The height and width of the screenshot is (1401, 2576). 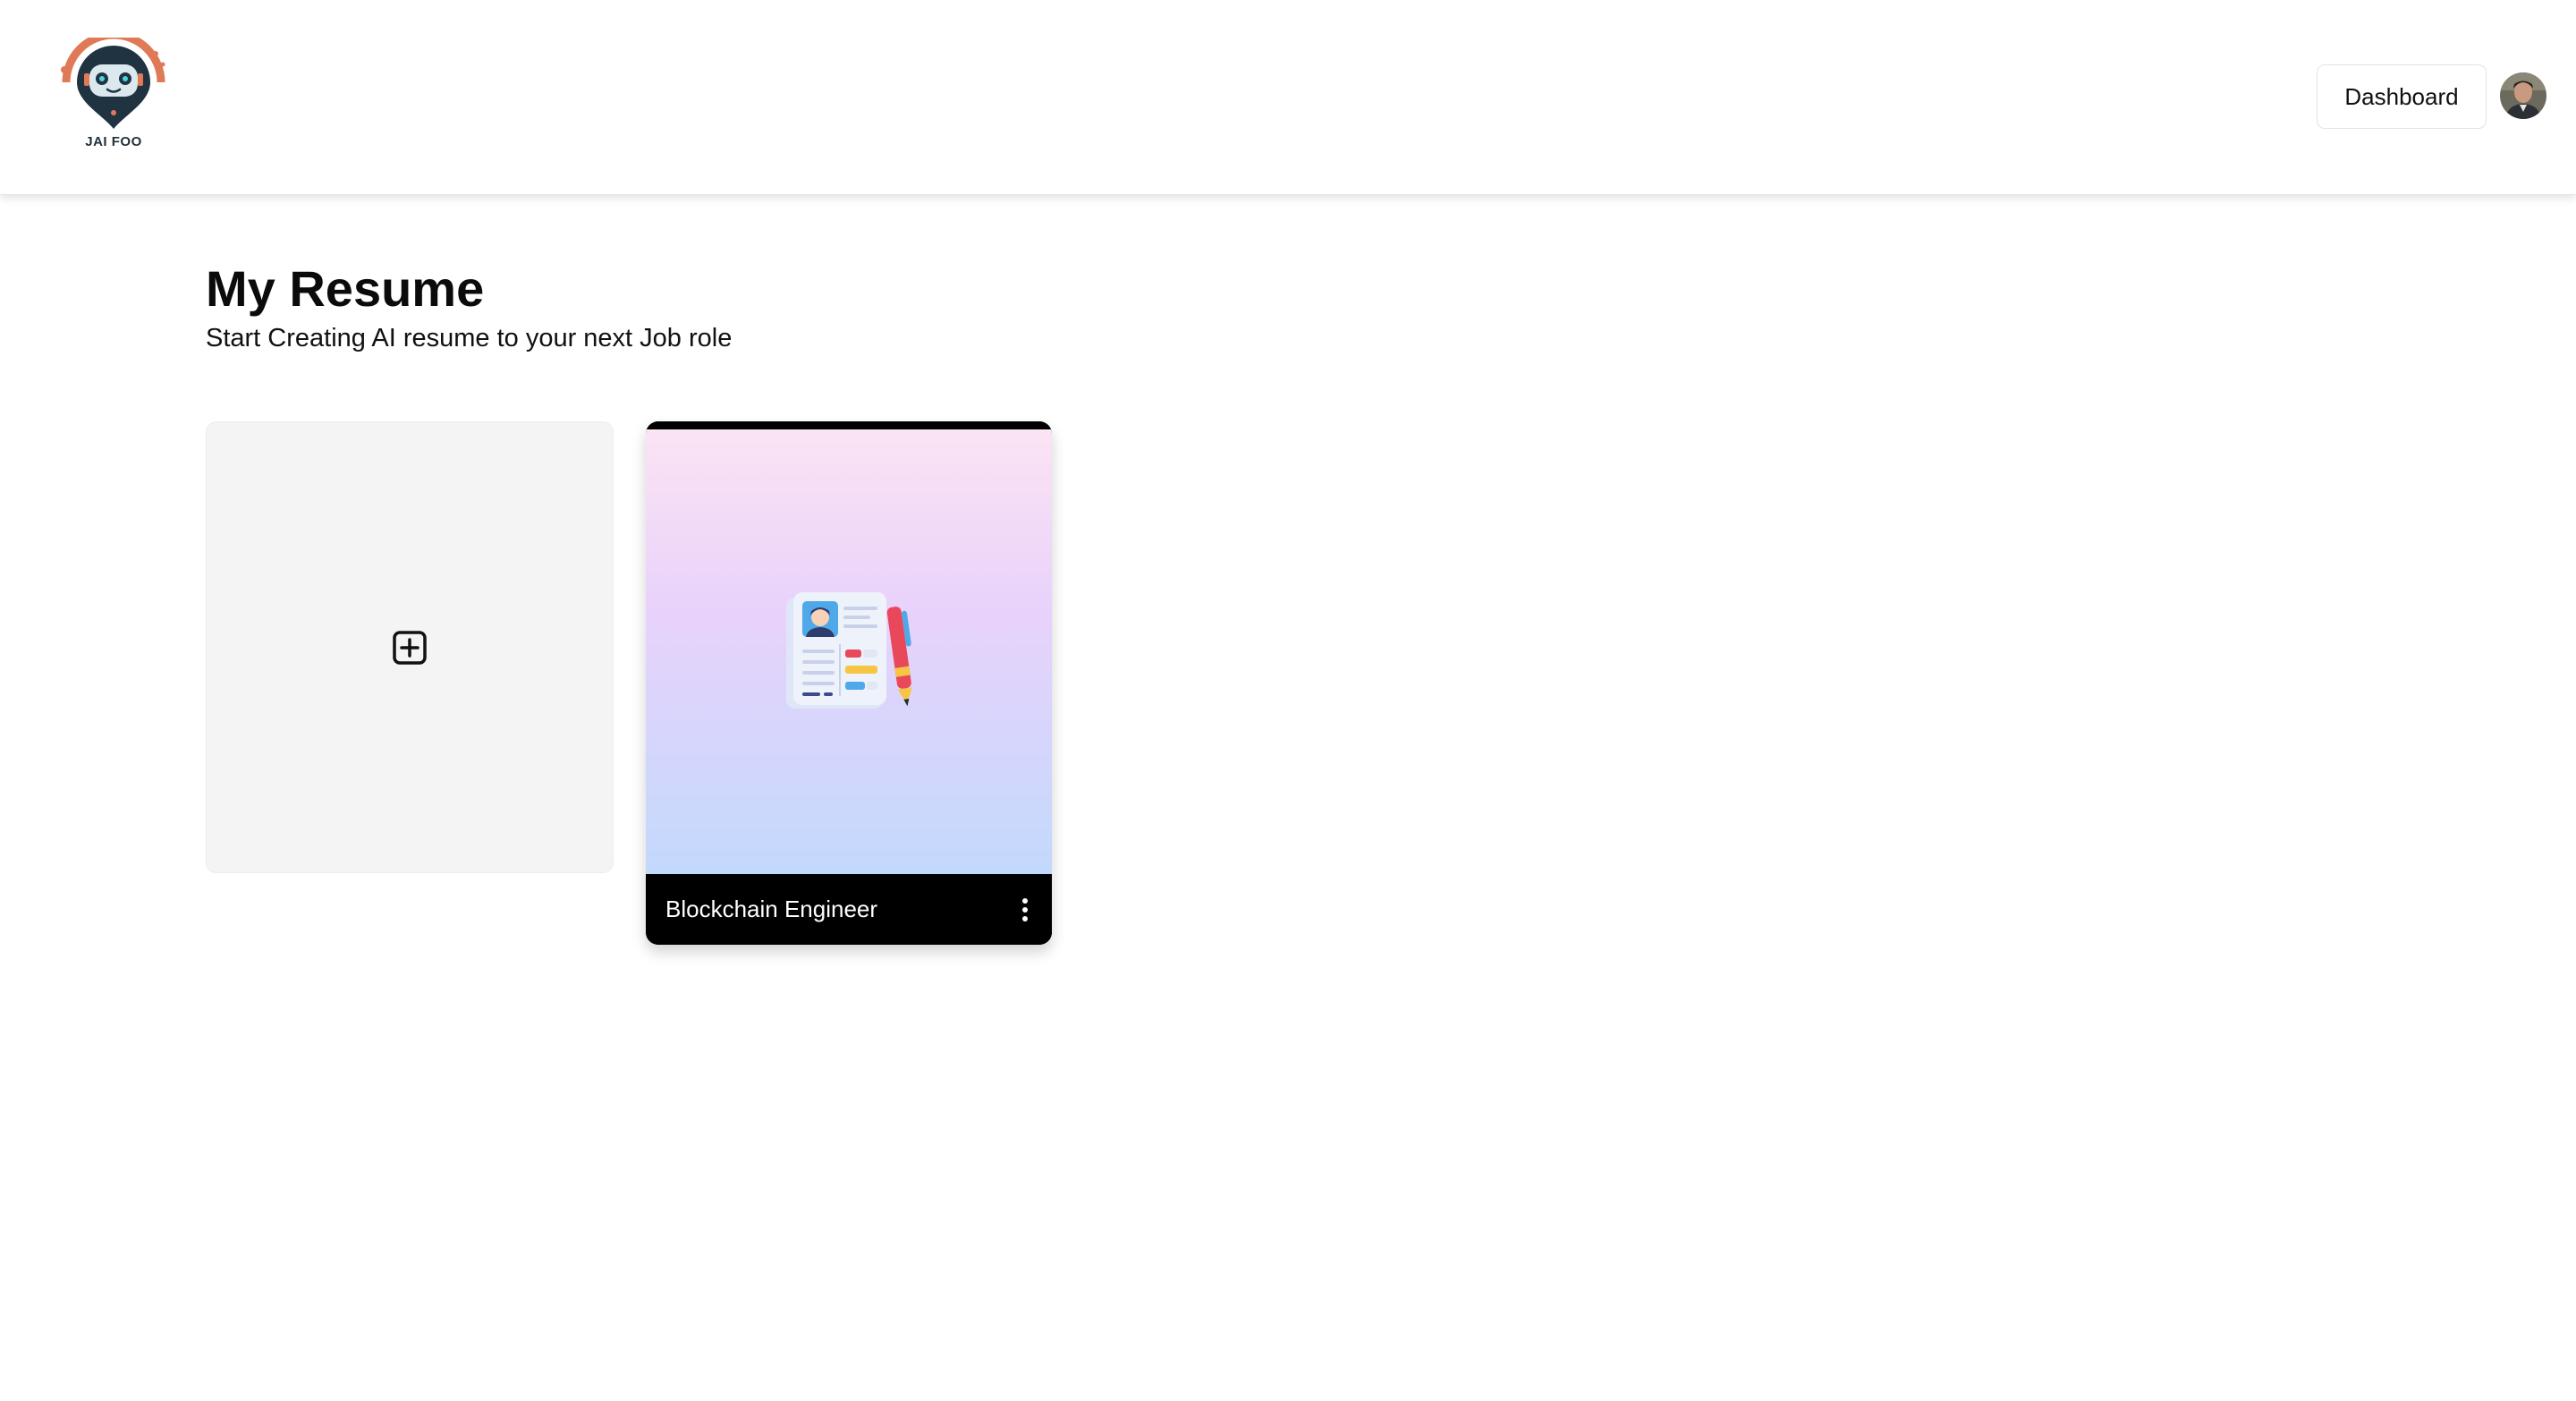 I want to click on add-resume-card, so click(x=410, y=647).